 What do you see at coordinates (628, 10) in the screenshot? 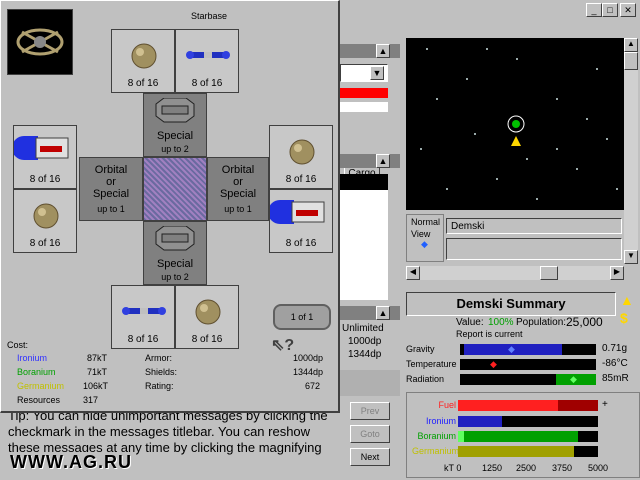
I see `close-icon: ✕` at bounding box center [628, 10].